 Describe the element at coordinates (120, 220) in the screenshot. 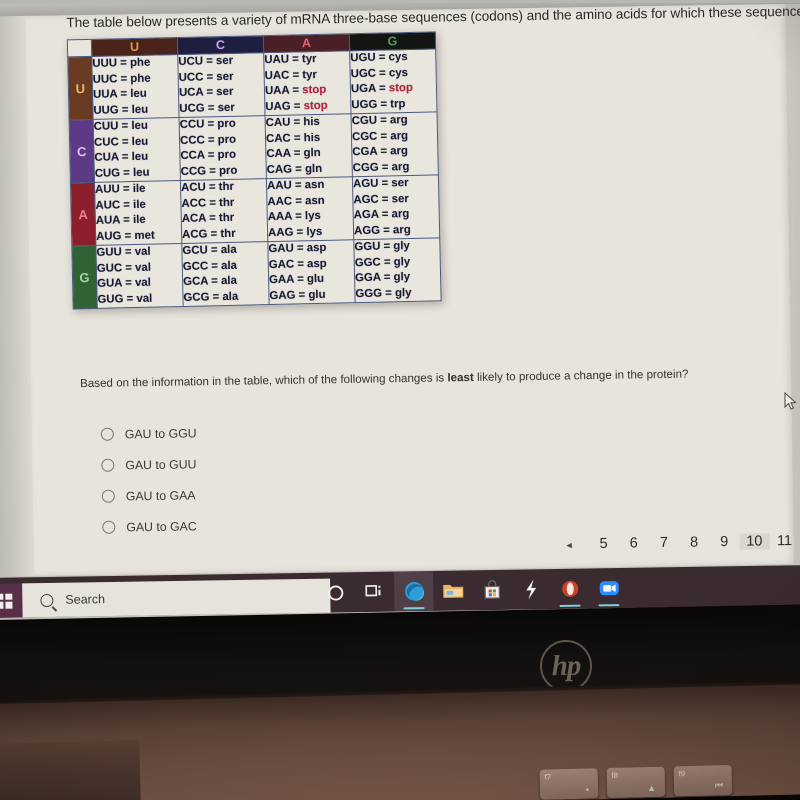

I see `codon-entry: AUA = ile` at that location.